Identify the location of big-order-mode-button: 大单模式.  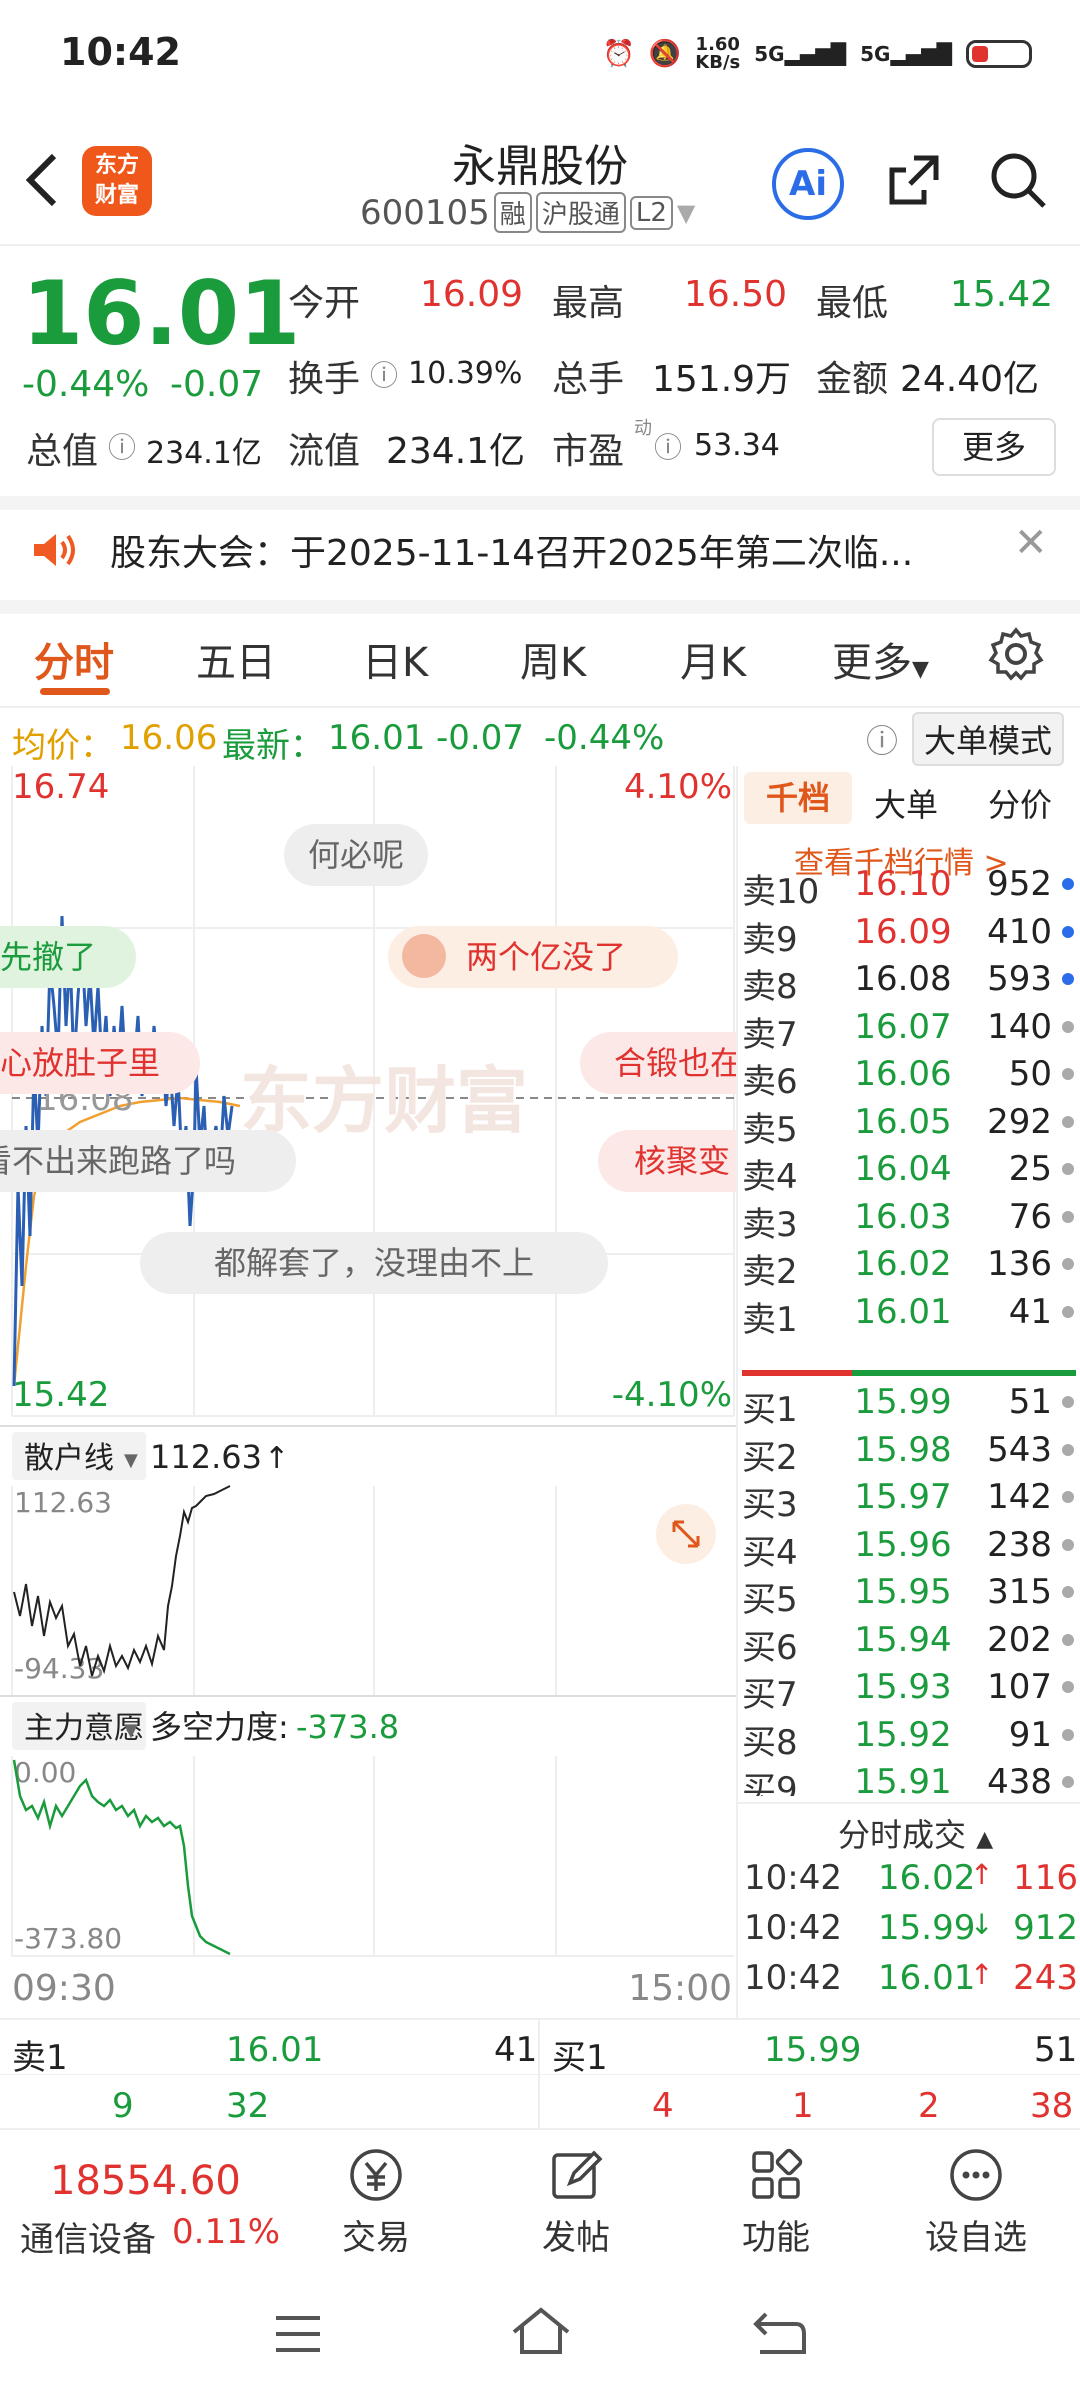
(988, 739).